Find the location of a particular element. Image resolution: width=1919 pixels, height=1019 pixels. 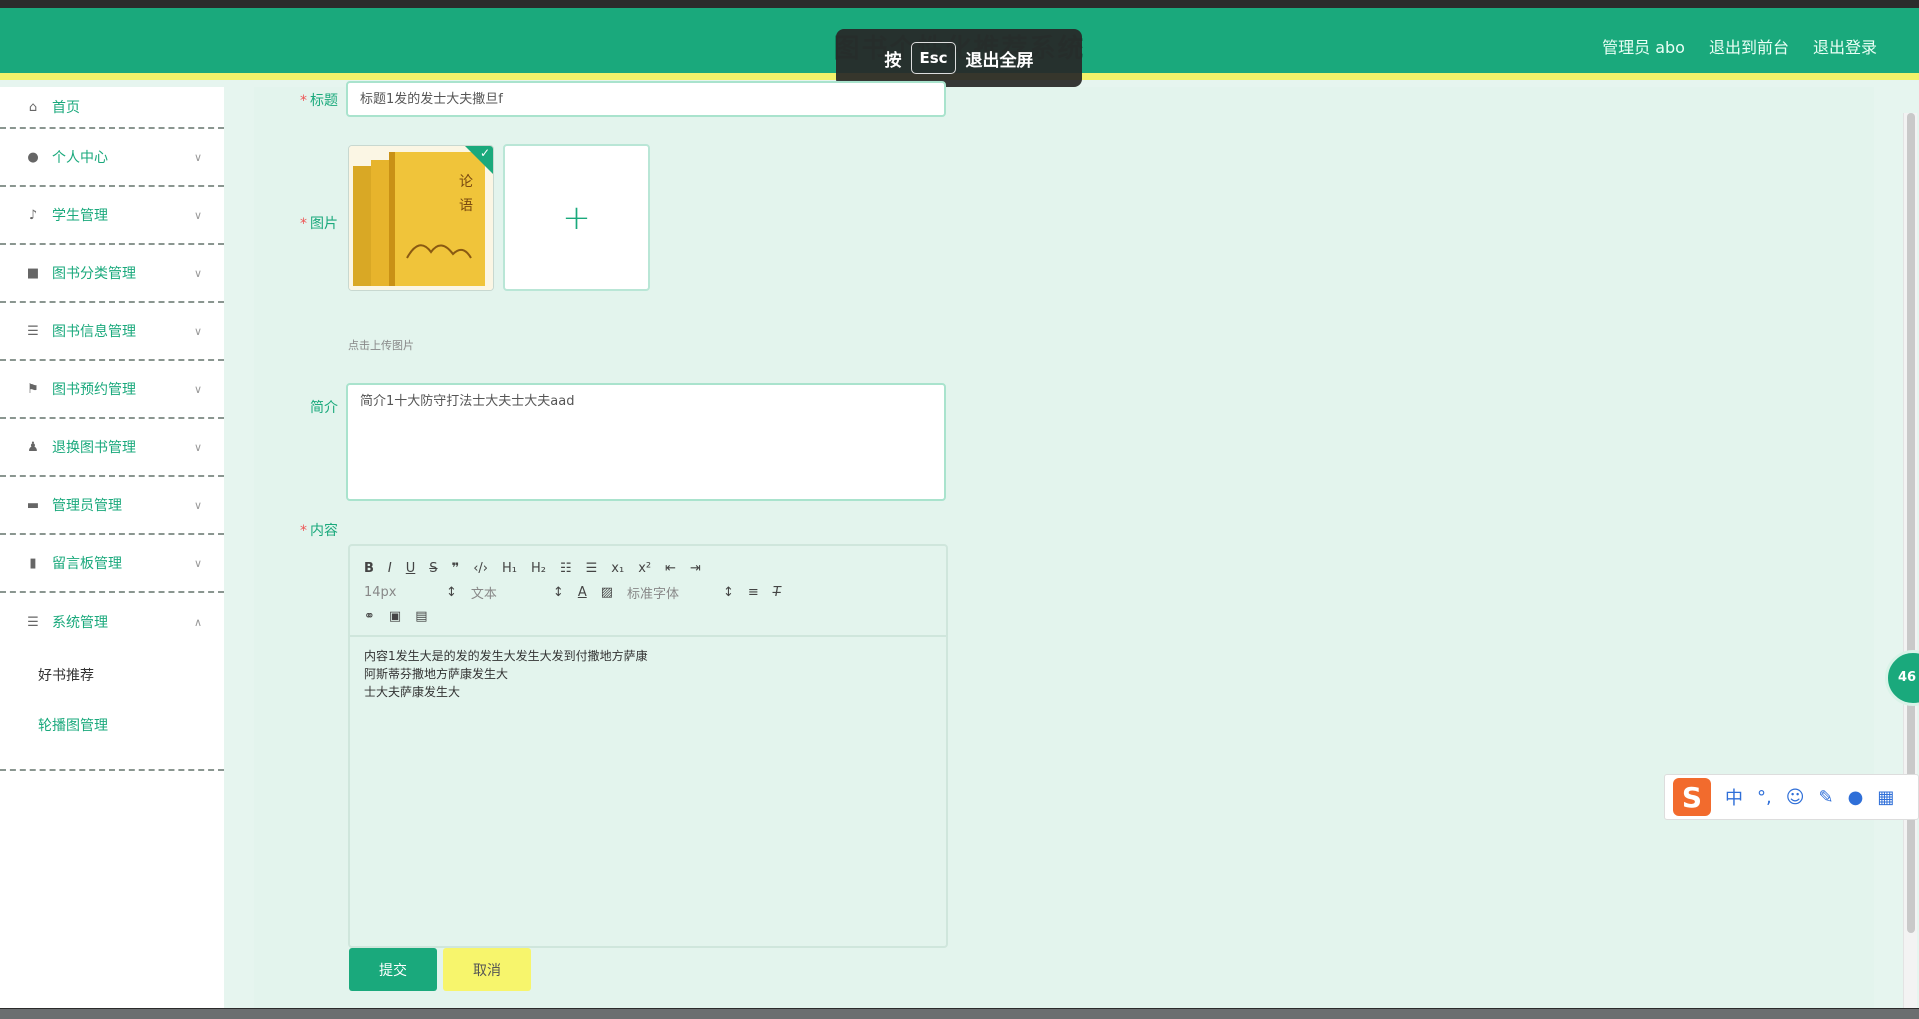

page-scrollbar is located at coordinates (1910, 560).